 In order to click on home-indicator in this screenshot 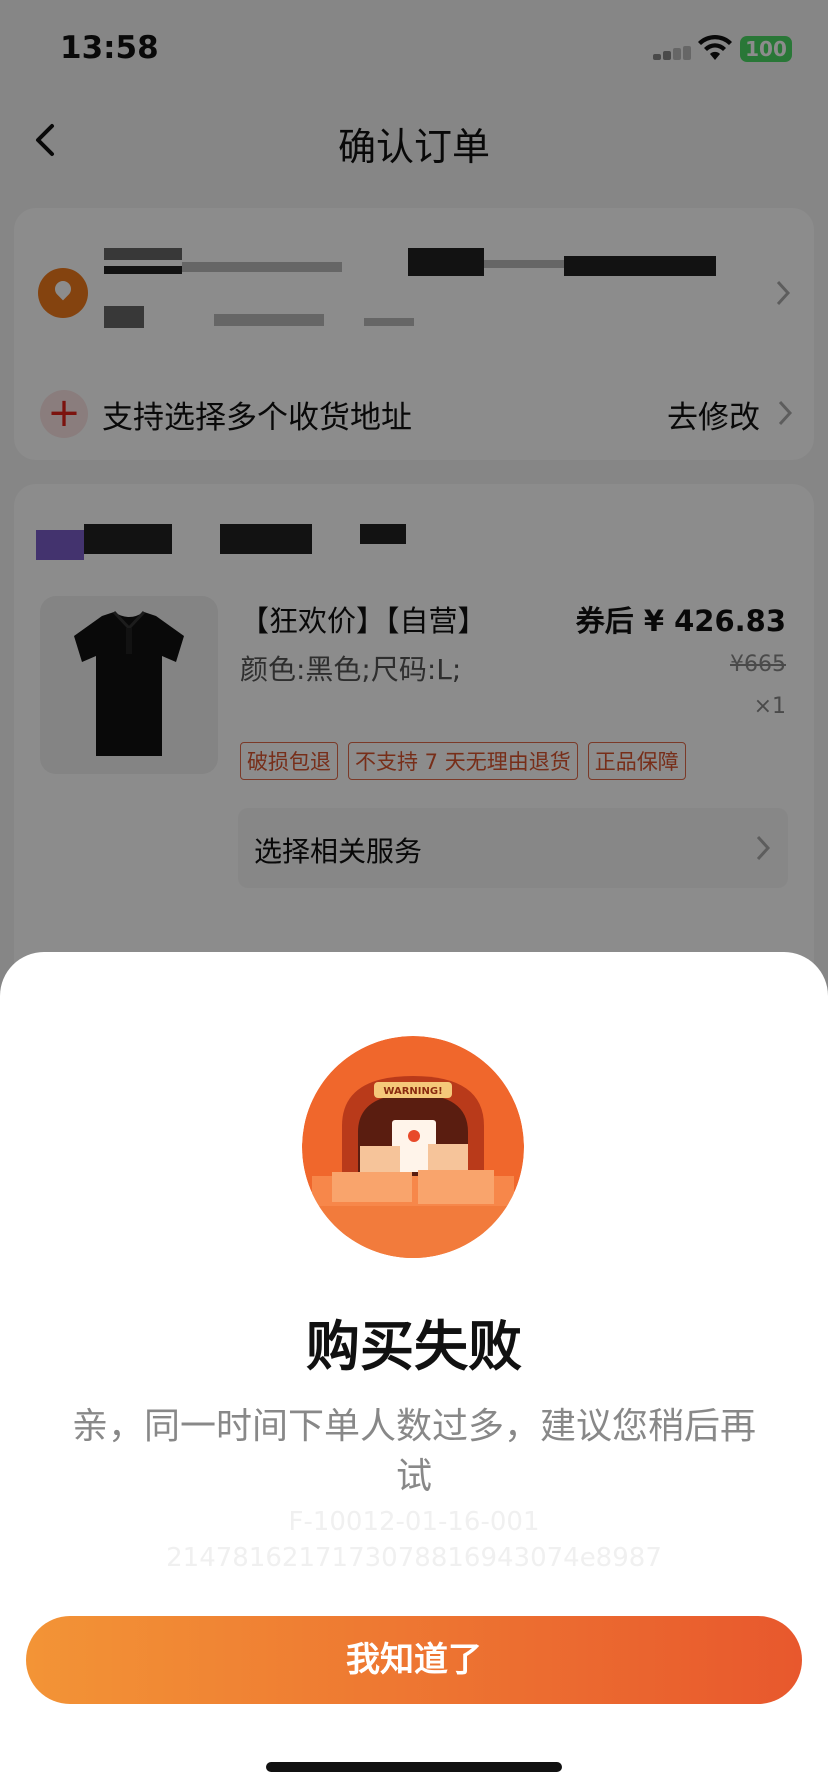, I will do `click(414, 1767)`.